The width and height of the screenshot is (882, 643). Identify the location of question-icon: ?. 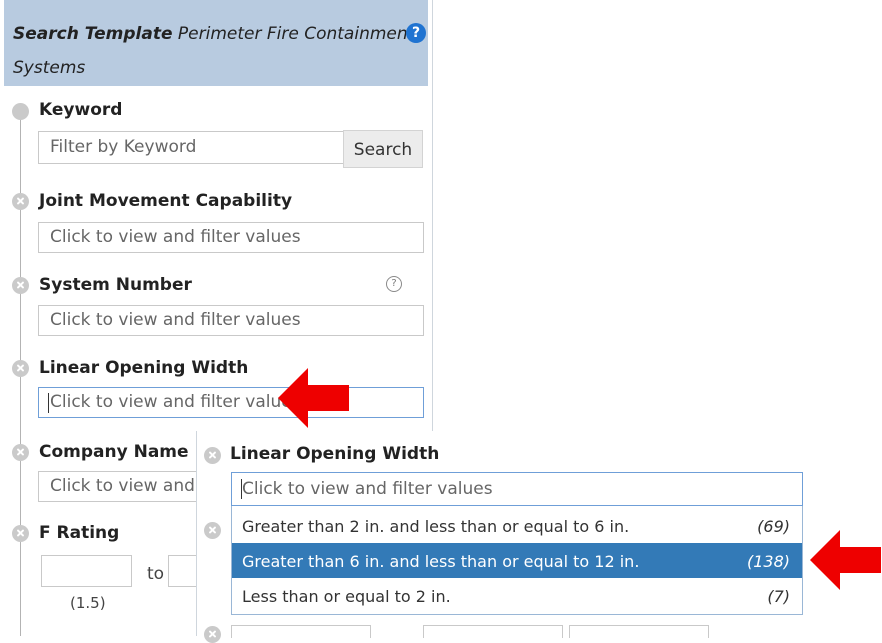
(394, 284).